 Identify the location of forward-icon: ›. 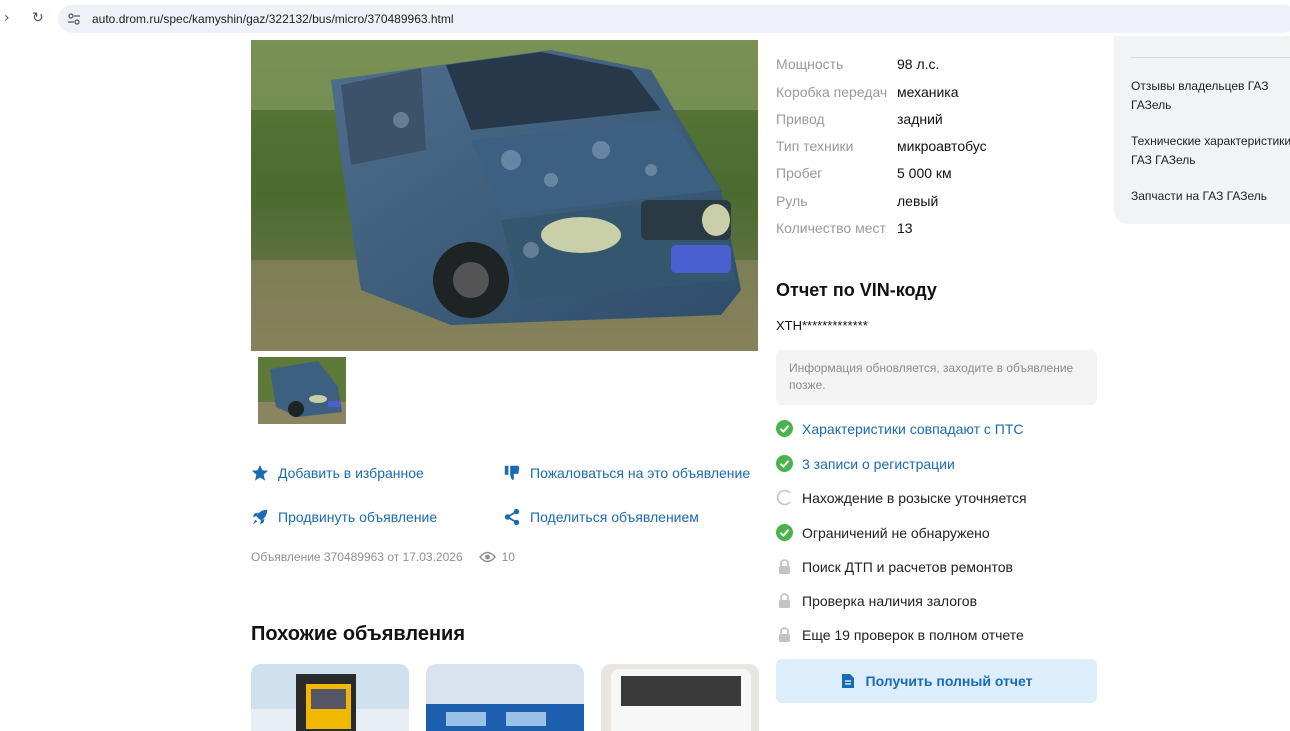
(7, 18).